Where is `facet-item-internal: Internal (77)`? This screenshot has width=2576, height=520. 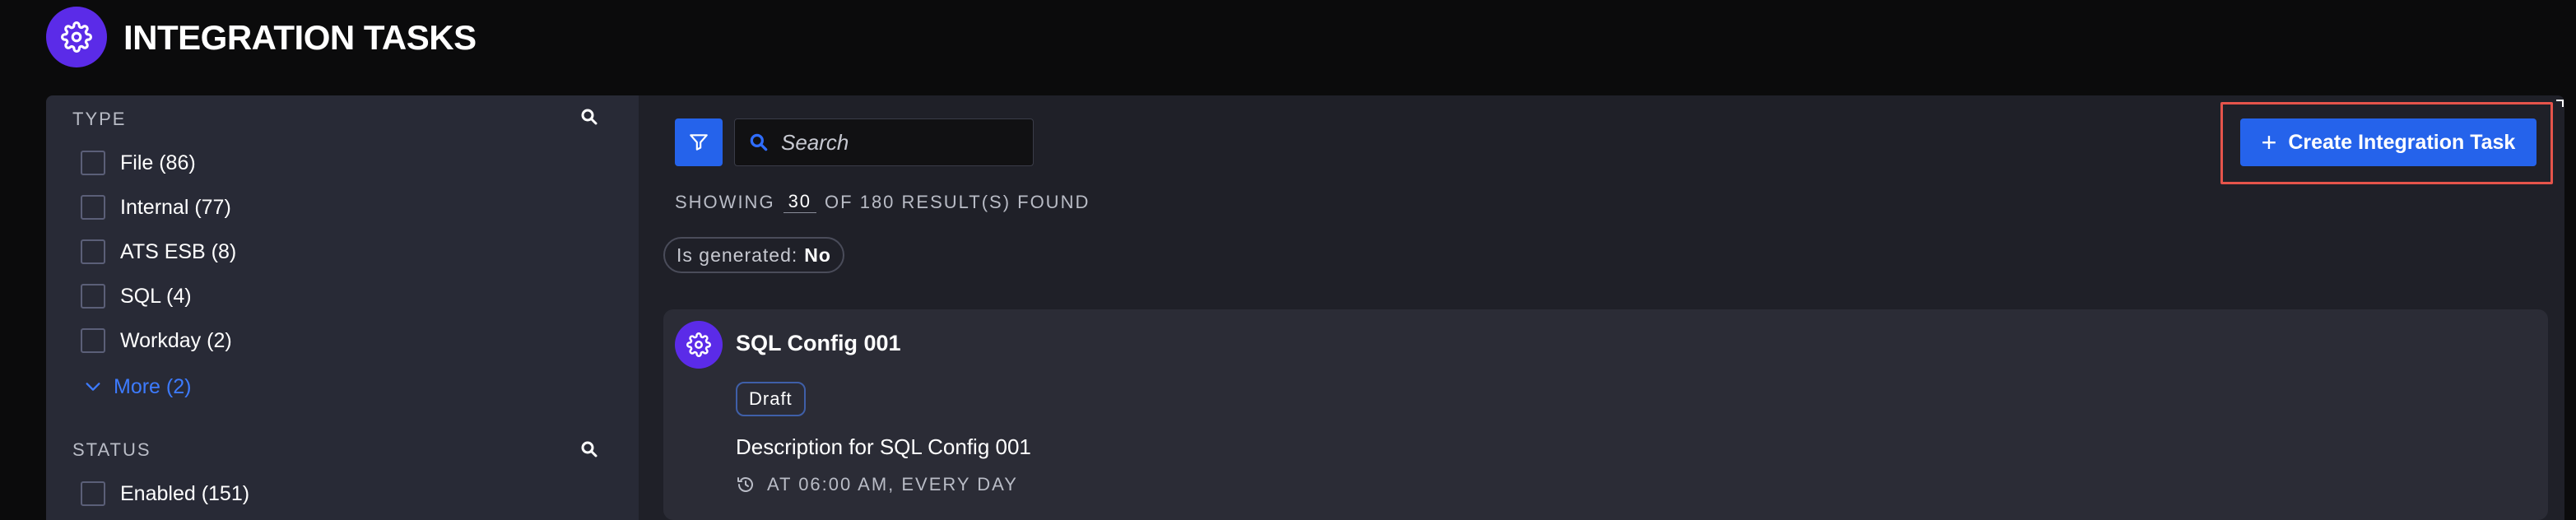
facet-item-internal: Internal (77) is located at coordinates (156, 207).